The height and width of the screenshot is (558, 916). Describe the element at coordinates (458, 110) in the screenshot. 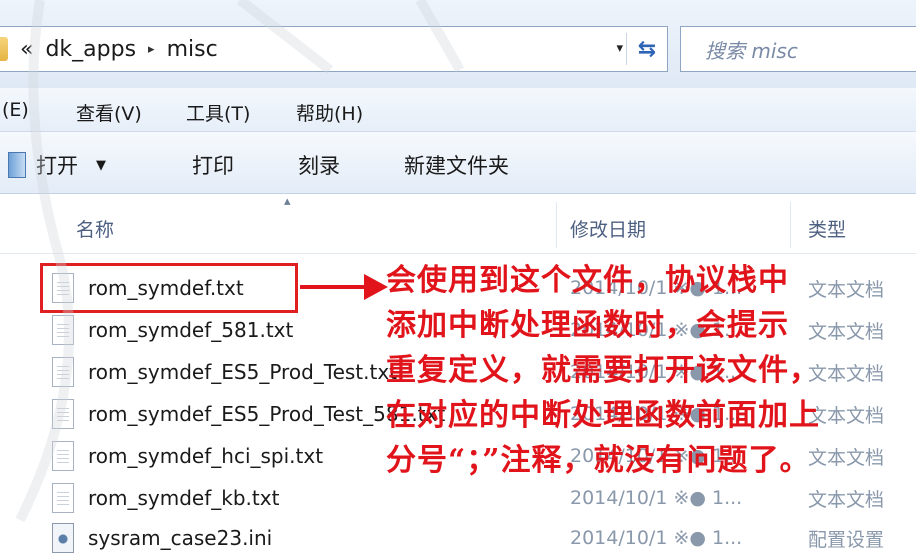

I see `menu-bar: (E) 查看(V) 工具(T) 帮助(H)` at that location.